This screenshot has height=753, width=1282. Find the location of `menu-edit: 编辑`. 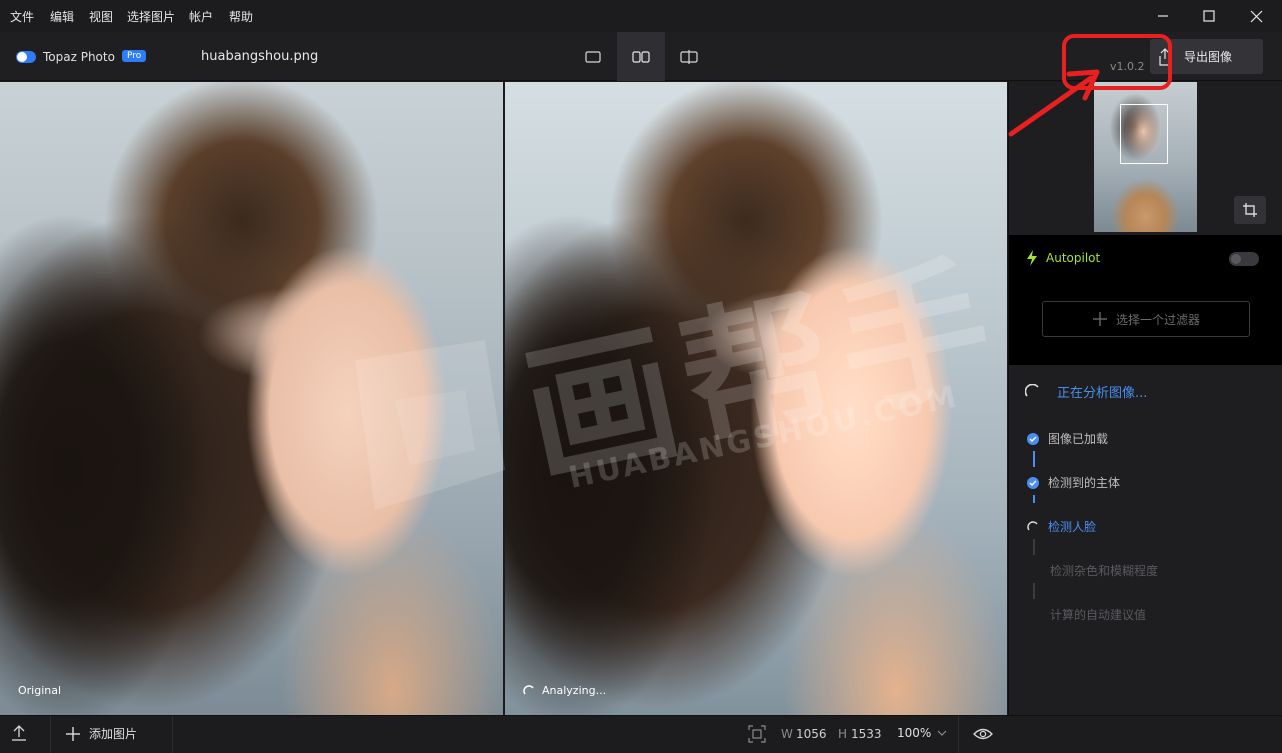

menu-edit: 编辑 is located at coordinates (62, 16).